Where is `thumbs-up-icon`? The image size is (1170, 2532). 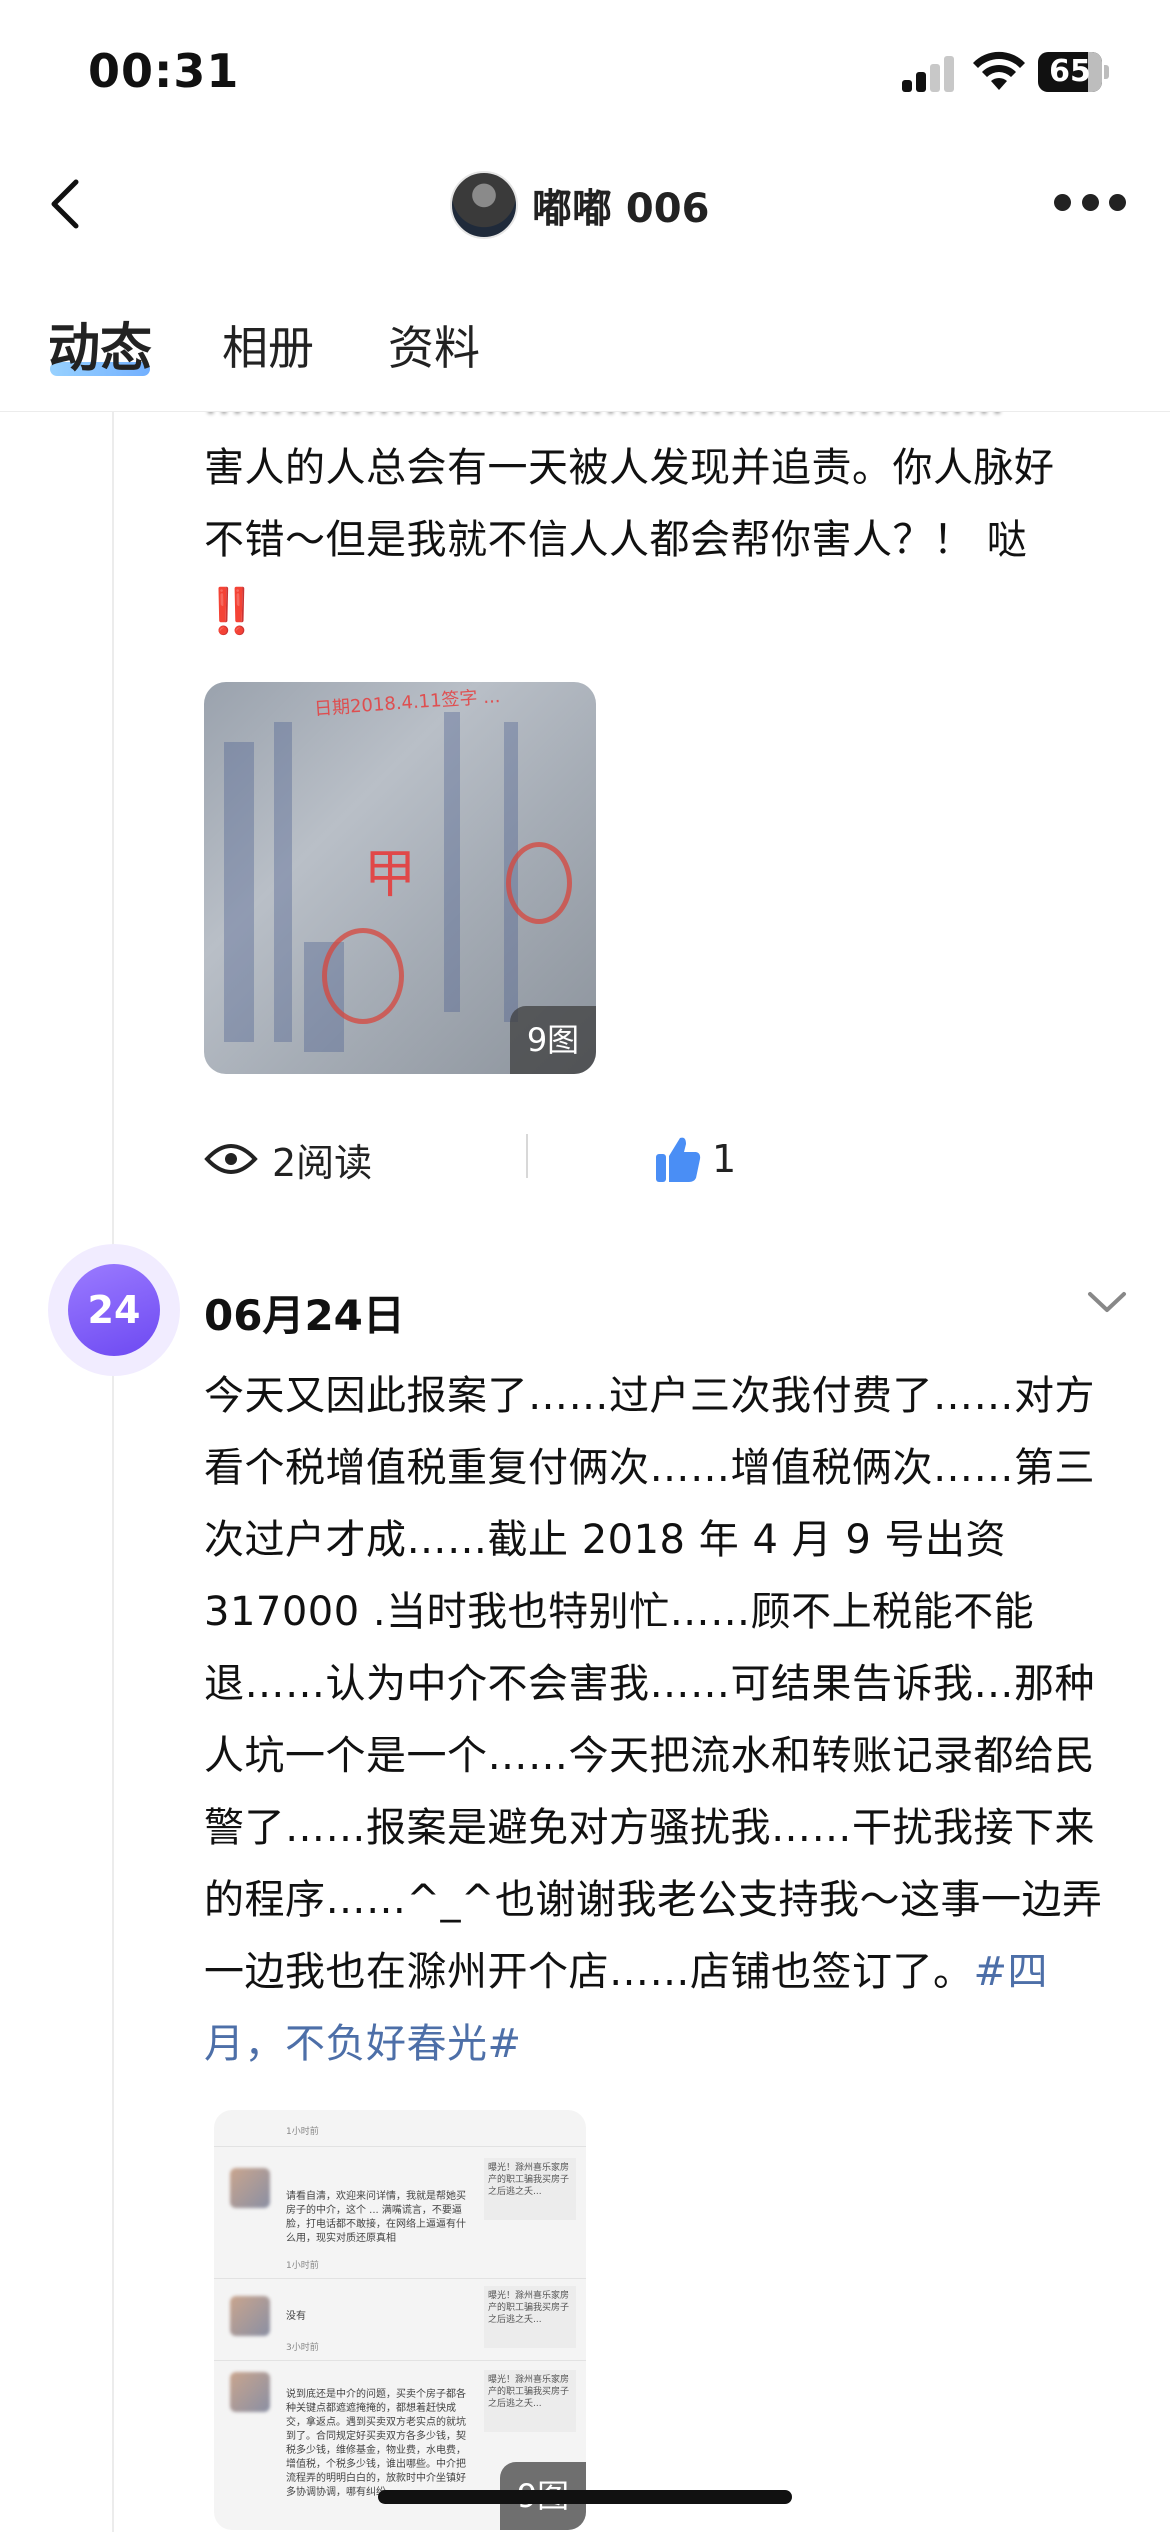 thumbs-up-icon is located at coordinates (678, 1159).